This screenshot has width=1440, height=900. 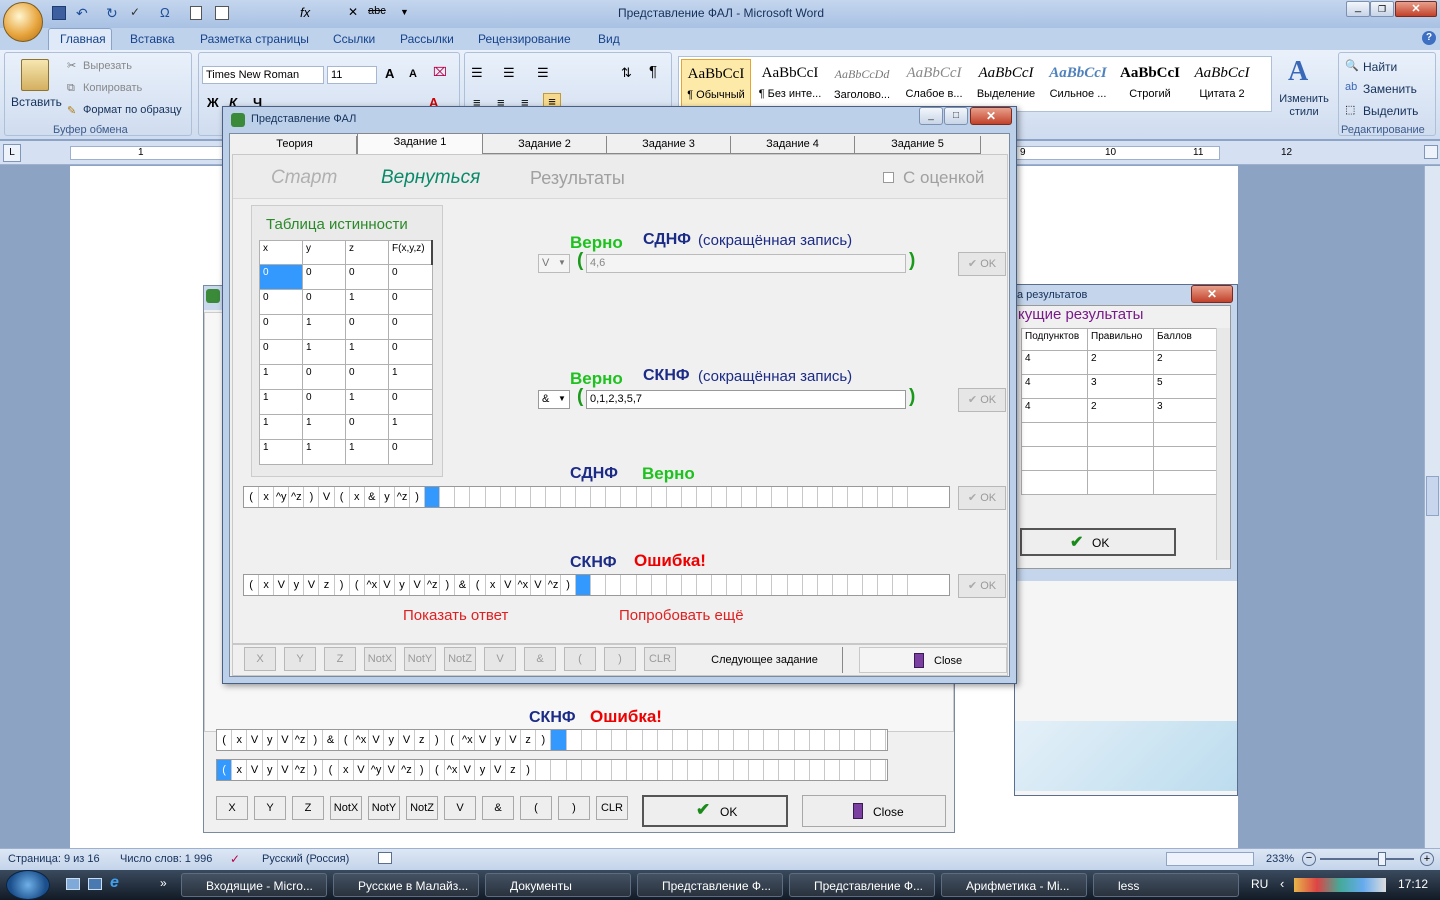 What do you see at coordinates (918, 145) in the screenshot?
I see `tab-task-5: Задание 5` at bounding box center [918, 145].